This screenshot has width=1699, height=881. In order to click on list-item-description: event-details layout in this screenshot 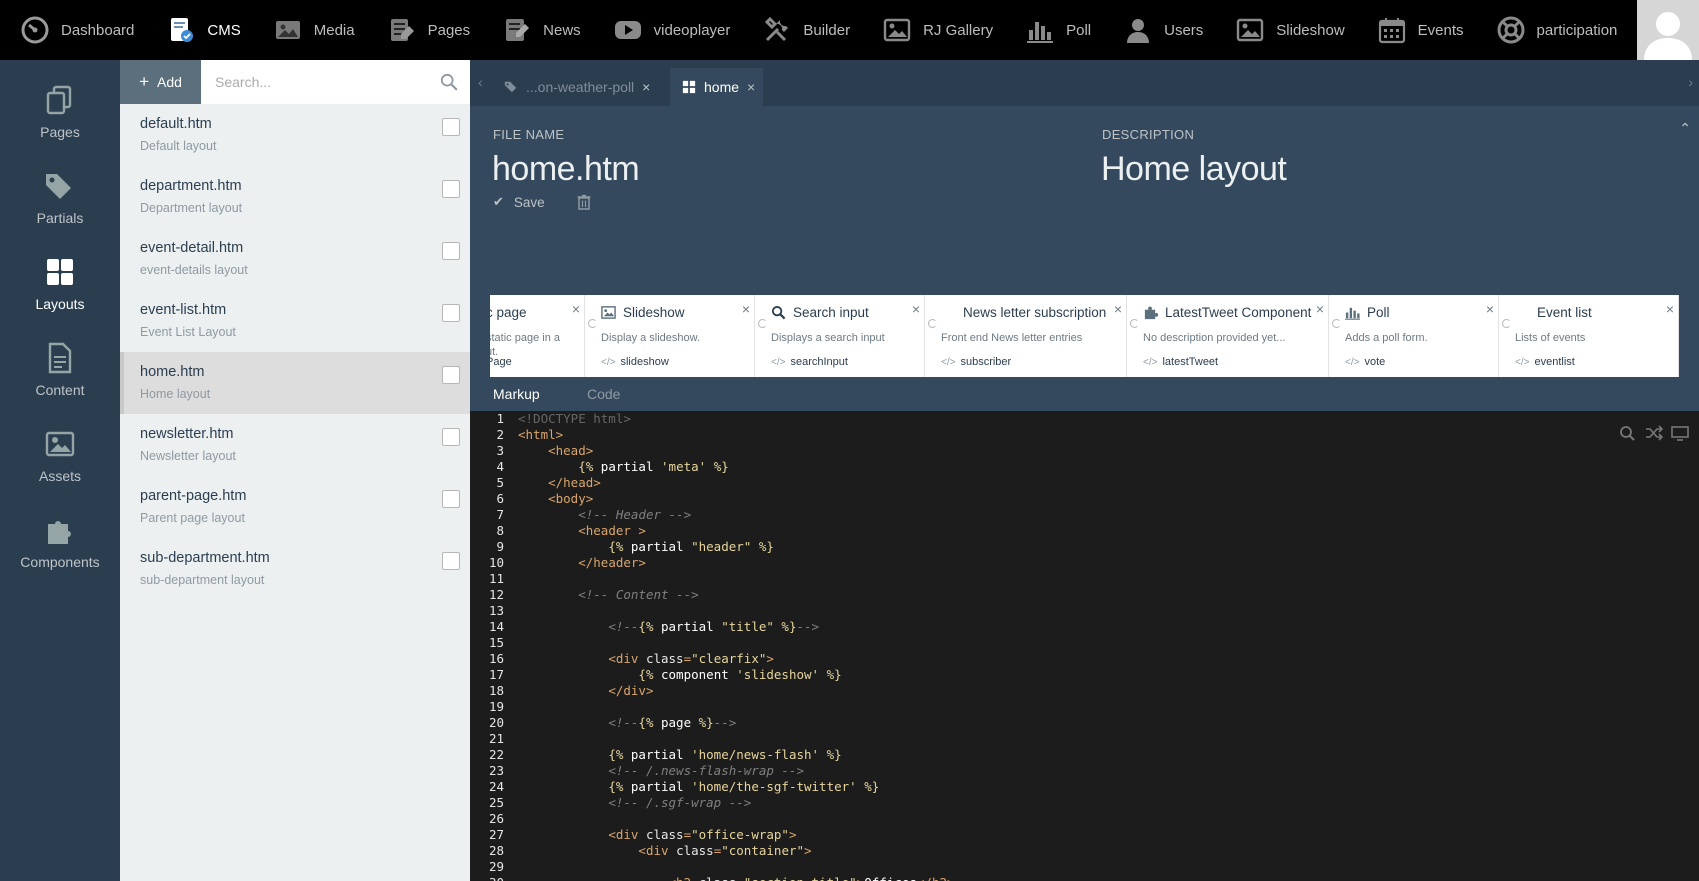, I will do `click(194, 270)`.